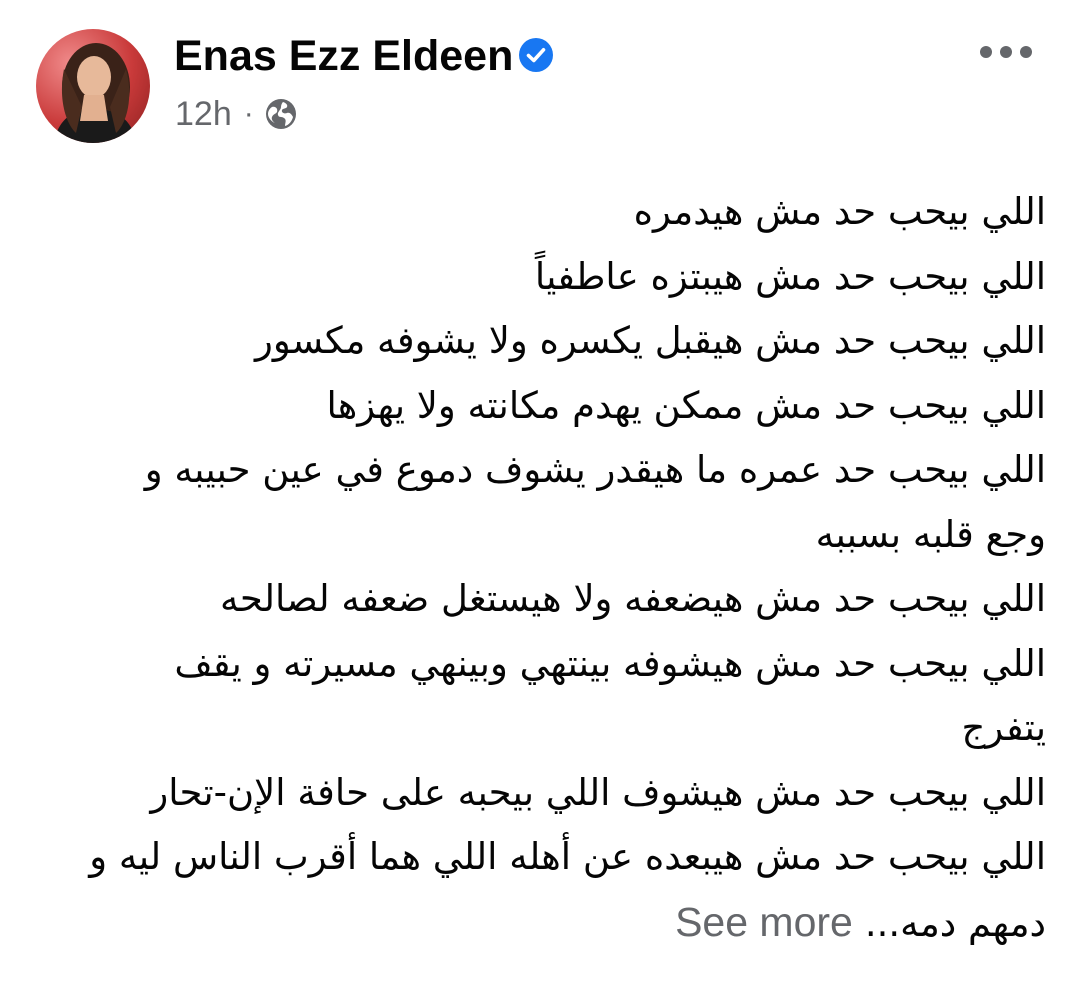 The height and width of the screenshot is (984, 1080). Describe the element at coordinates (281, 114) in the screenshot. I see `globe-icon` at that location.